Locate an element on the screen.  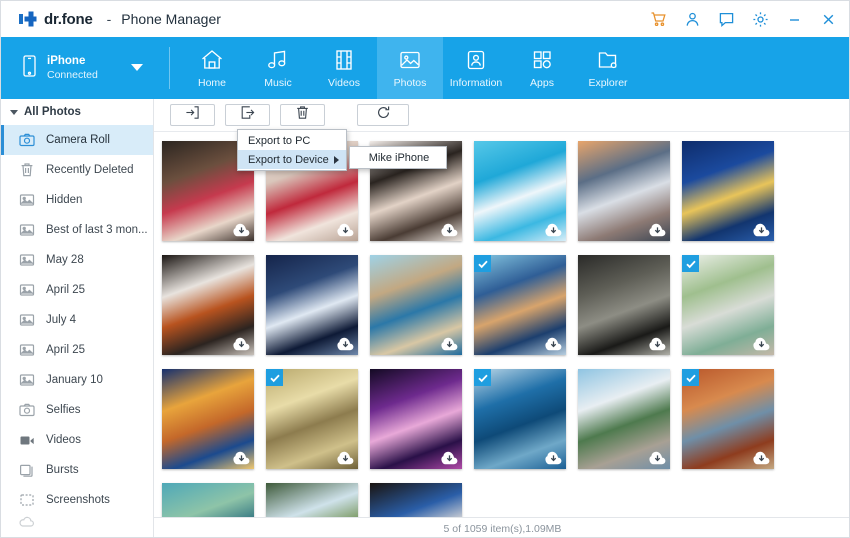
minimize-icon is located at coordinates (794, 19).